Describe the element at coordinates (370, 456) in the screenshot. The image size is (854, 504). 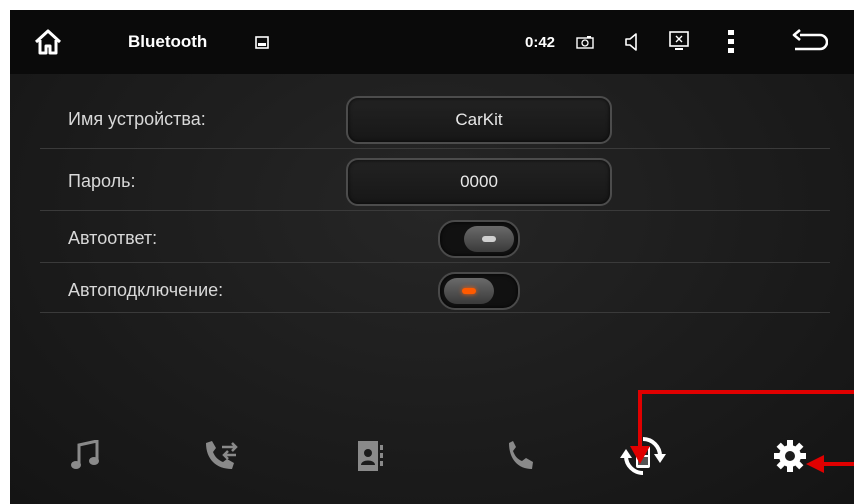
I see `contacts-icon` at that location.